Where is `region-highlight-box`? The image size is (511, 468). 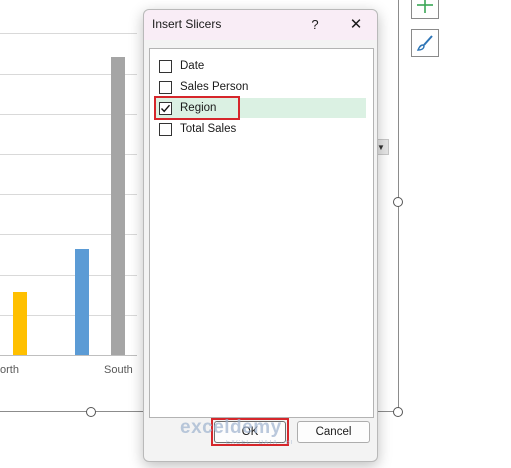
region-highlight-box is located at coordinates (197, 108).